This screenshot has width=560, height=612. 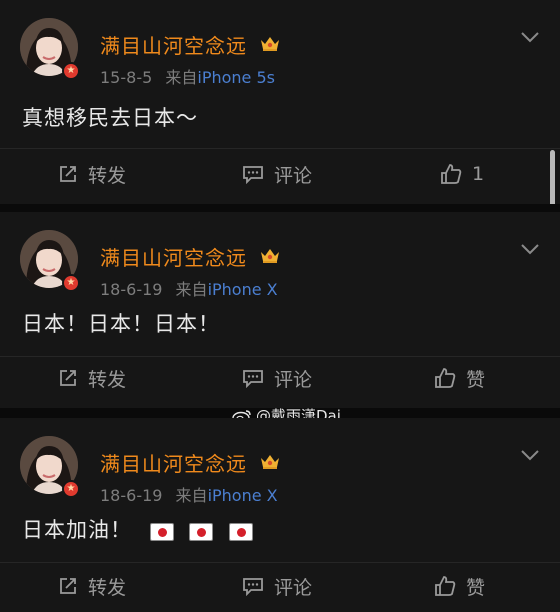 I want to click on action-bar: 转发 评论 1, so click(x=280, y=174).